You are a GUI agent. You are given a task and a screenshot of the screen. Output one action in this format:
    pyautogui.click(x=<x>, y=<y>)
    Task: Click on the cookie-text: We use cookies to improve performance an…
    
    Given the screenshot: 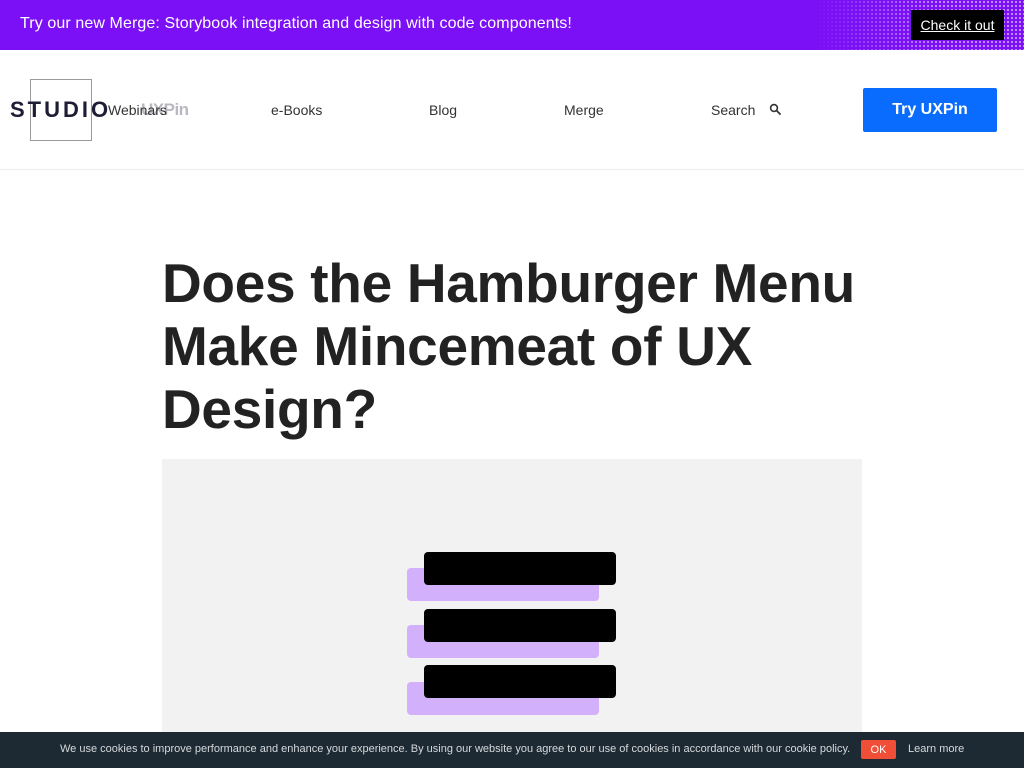 What is the action you would take?
    pyautogui.click(x=455, y=749)
    